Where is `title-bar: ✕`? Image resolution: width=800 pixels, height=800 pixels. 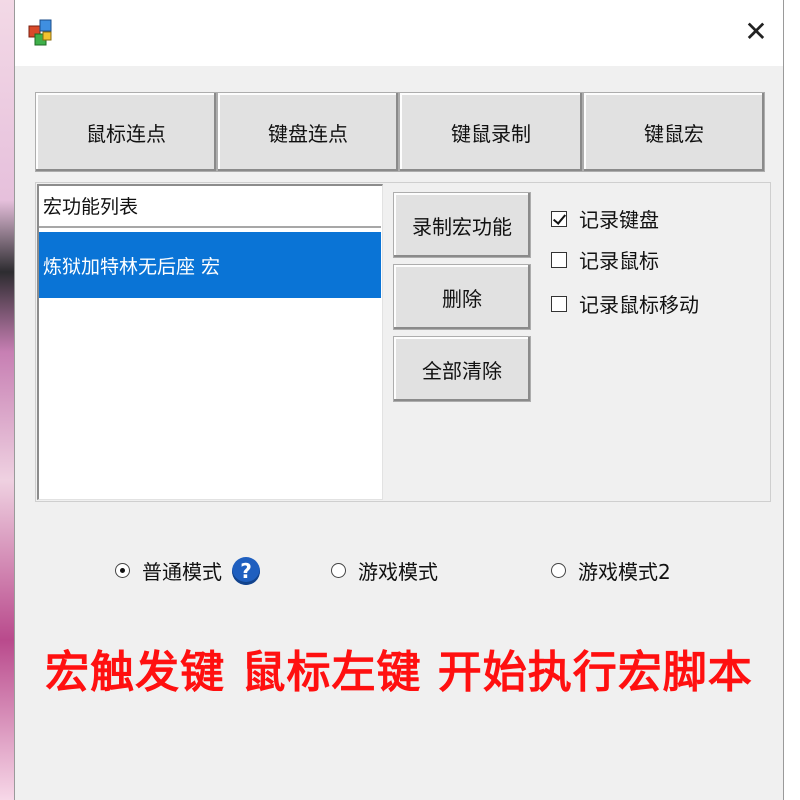
title-bar: ✕ is located at coordinates (399, 33).